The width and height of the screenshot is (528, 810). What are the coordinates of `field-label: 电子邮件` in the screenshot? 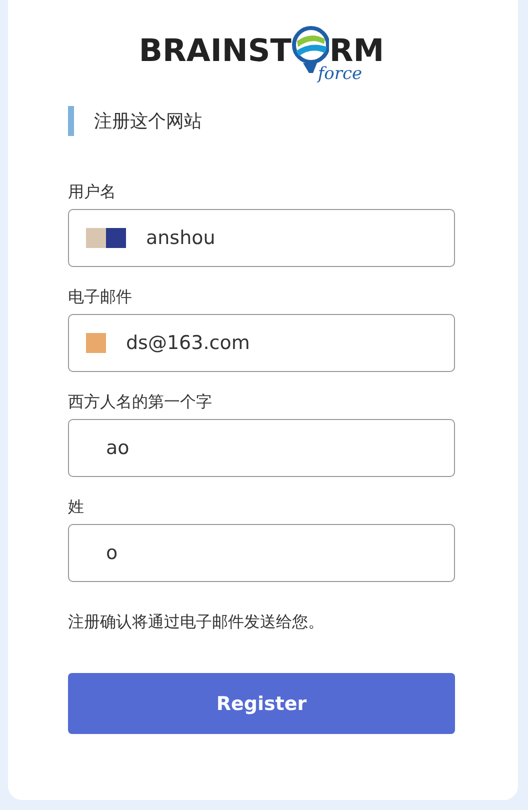 It's located at (100, 297).